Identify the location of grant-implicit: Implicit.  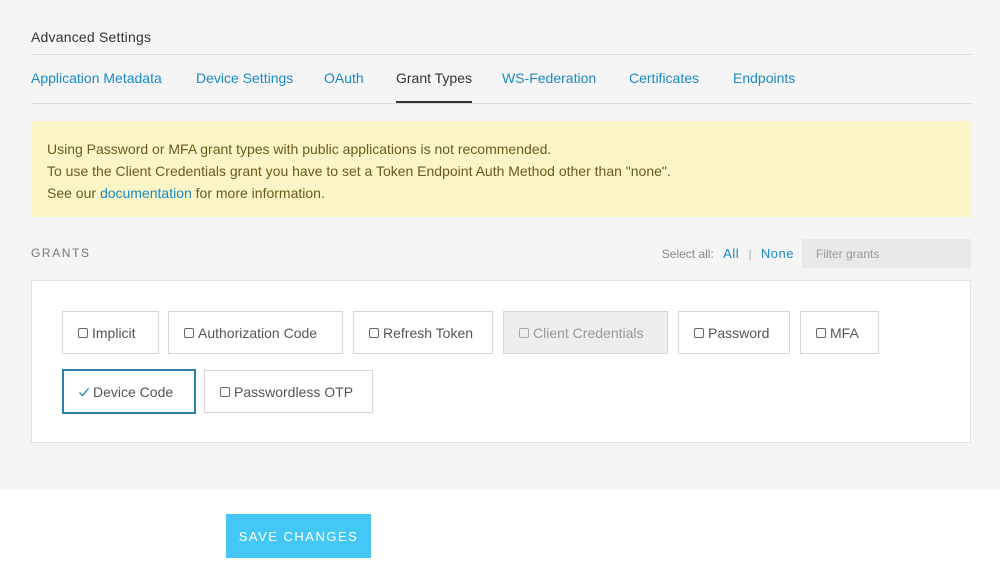
(110, 332).